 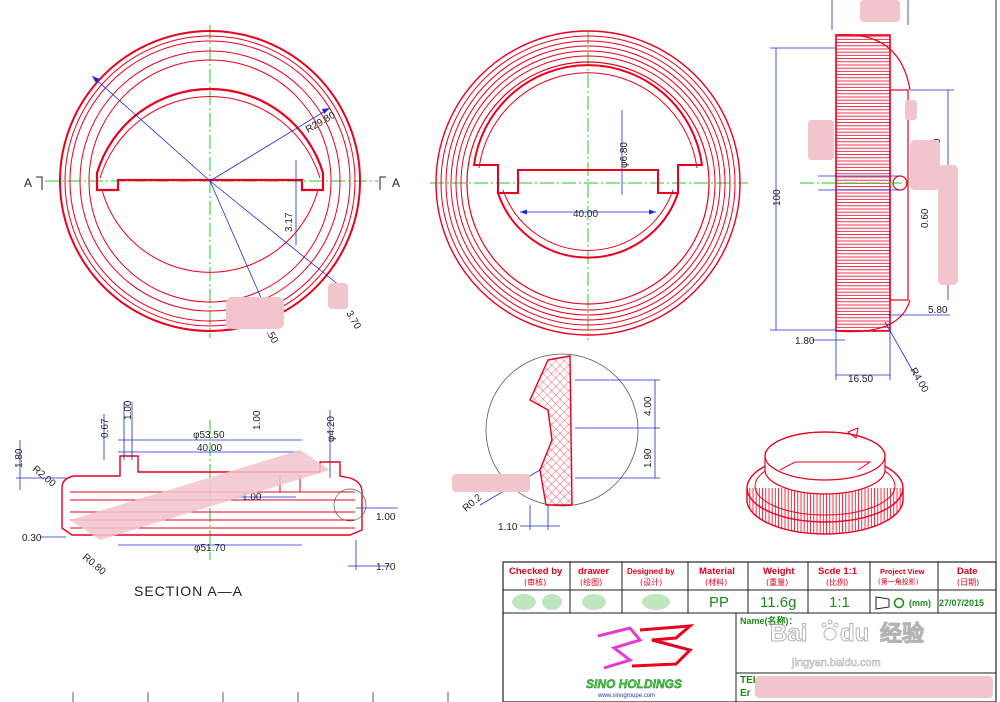 I want to click on projection-unit: (mm), so click(x=920, y=603).